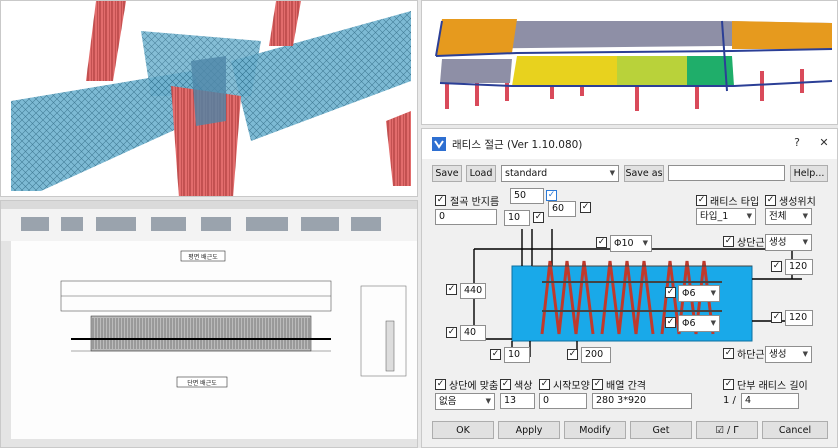  What do you see at coordinates (626, 386) in the screenshot?
I see `spacing-label: 배열 간격` at bounding box center [626, 386].